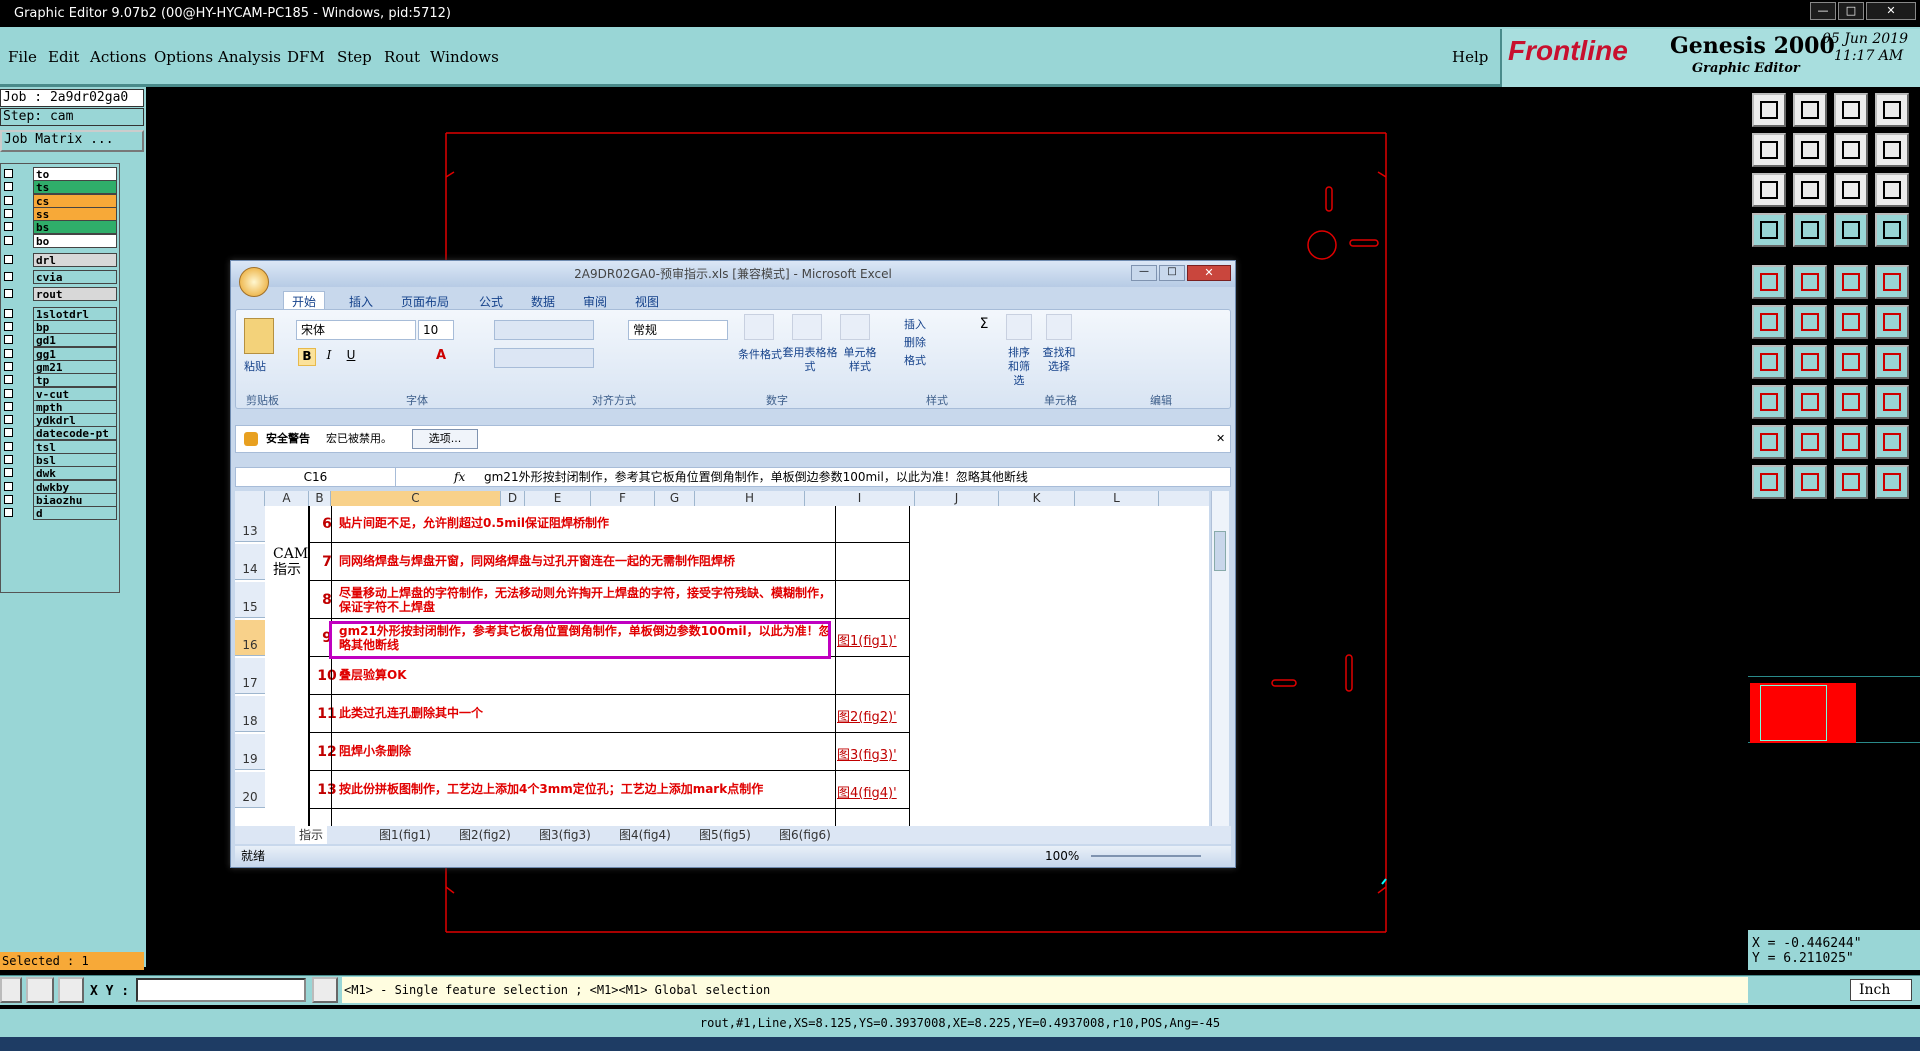  Describe the element at coordinates (75, 446) in the screenshot. I see `layer-name: tsl` at that location.